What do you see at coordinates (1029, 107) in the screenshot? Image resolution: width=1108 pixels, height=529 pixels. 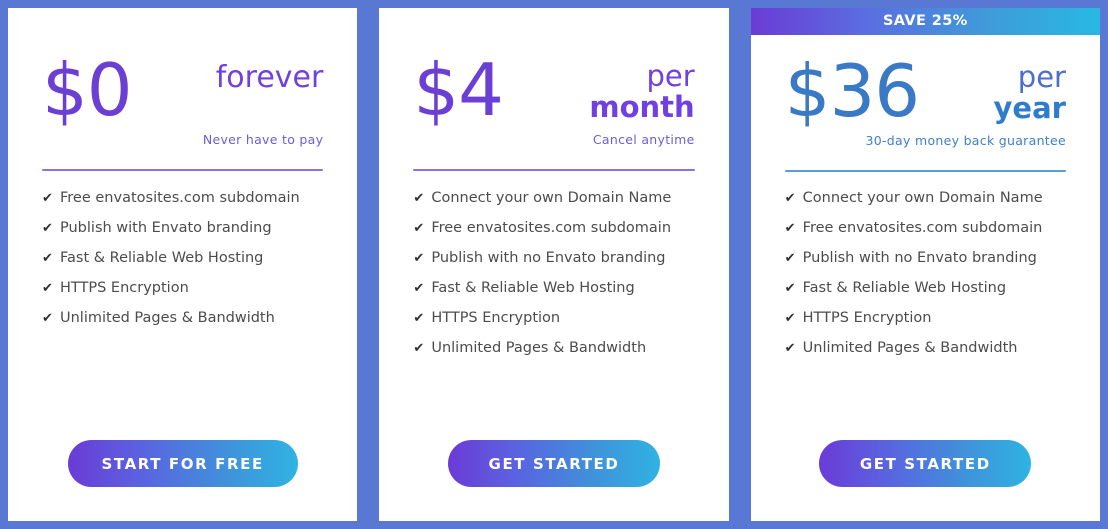 I see `price-period-bottom: year` at bounding box center [1029, 107].